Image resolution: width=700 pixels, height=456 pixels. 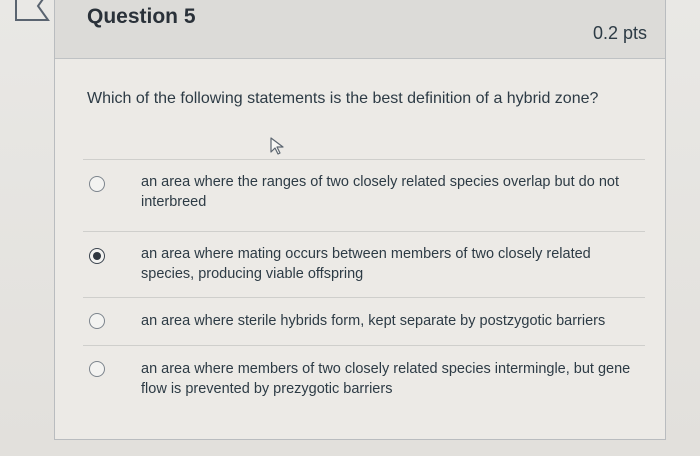 I want to click on mouse-pointer-icon, so click(x=277, y=146).